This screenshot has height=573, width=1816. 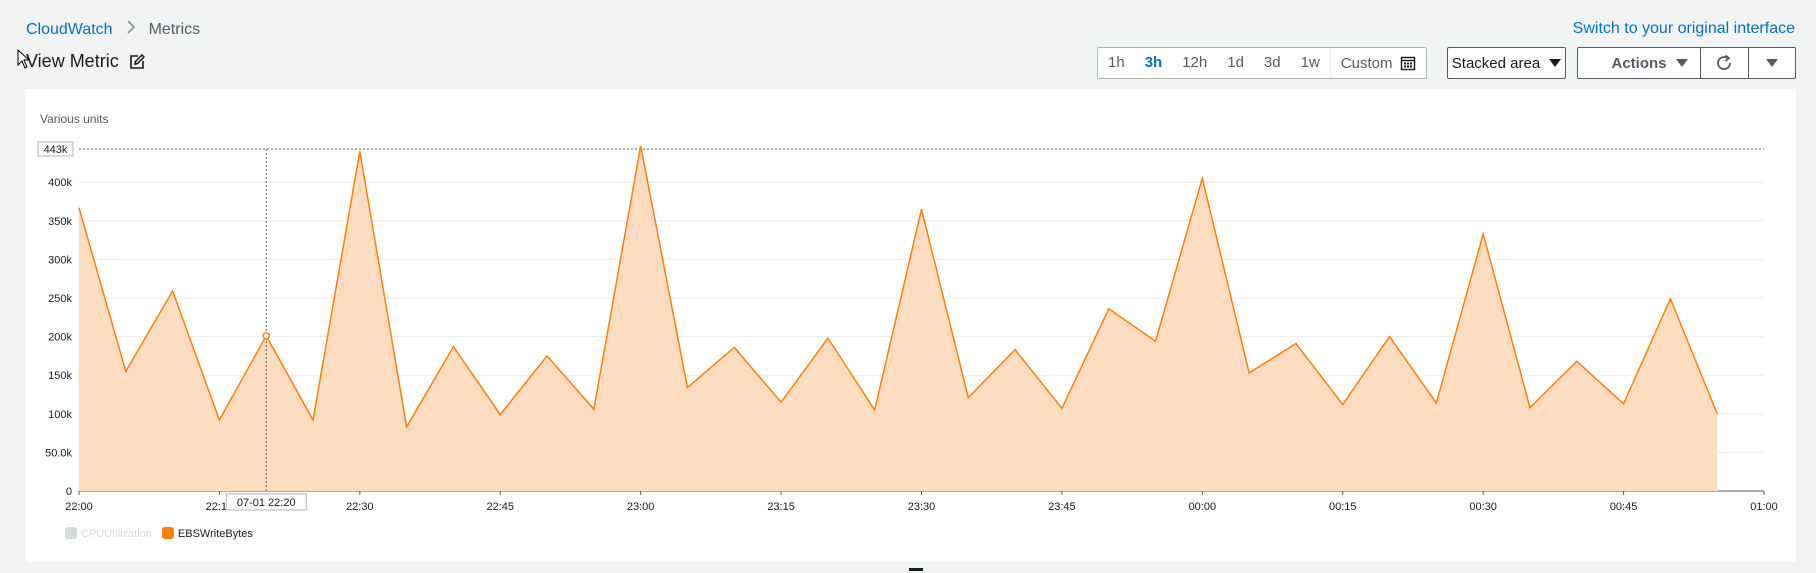 What do you see at coordinates (167, 533) in the screenshot?
I see `legend-swatch-ebswritebytes` at bounding box center [167, 533].